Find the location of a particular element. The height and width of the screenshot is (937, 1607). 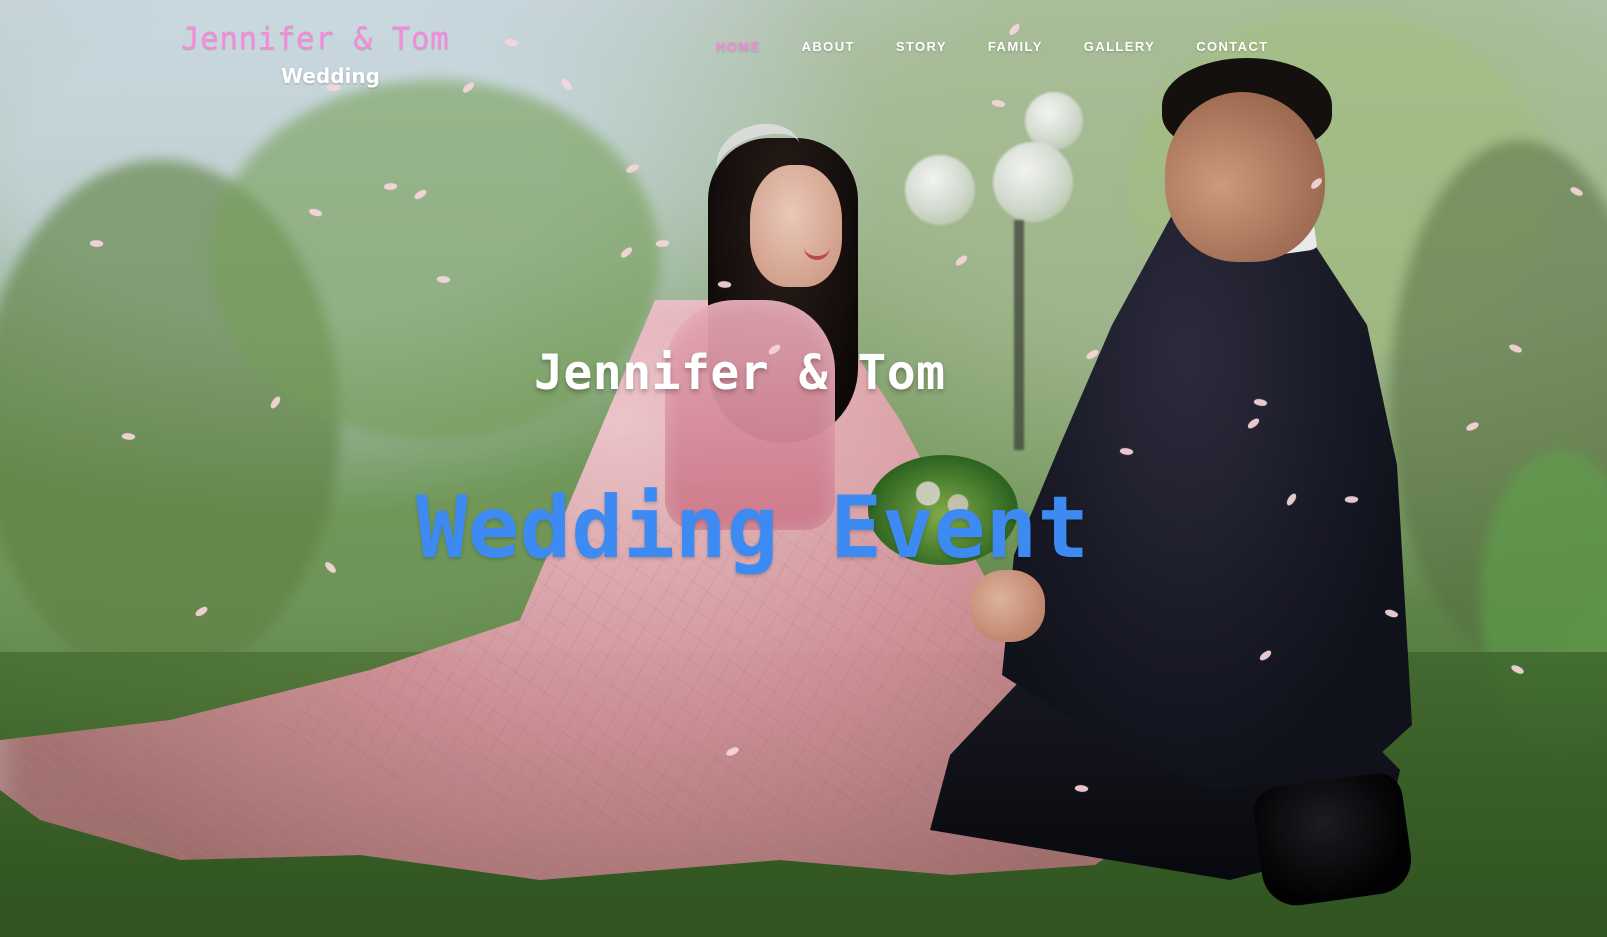

nav-link-home: HOME is located at coordinates (738, 46).